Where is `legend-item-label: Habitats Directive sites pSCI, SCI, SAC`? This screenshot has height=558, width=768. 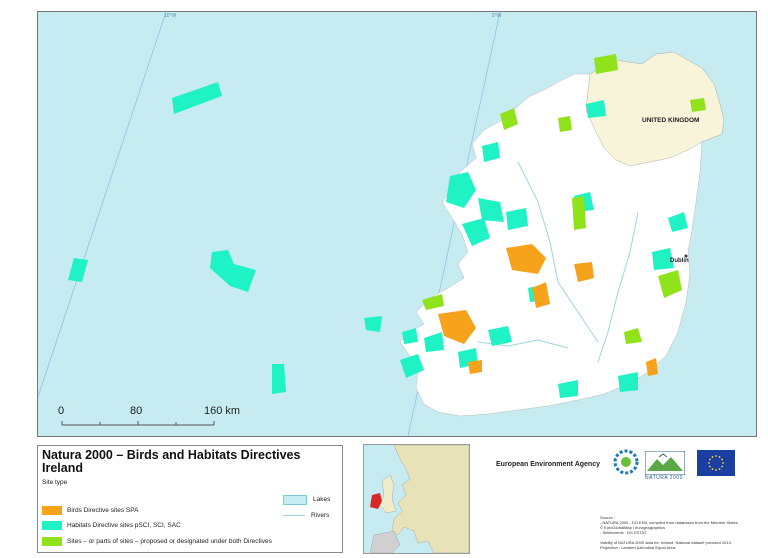
legend-item-label: Habitats Directive sites pSCI, SCI, SAC is located at coordinates (124, 525).